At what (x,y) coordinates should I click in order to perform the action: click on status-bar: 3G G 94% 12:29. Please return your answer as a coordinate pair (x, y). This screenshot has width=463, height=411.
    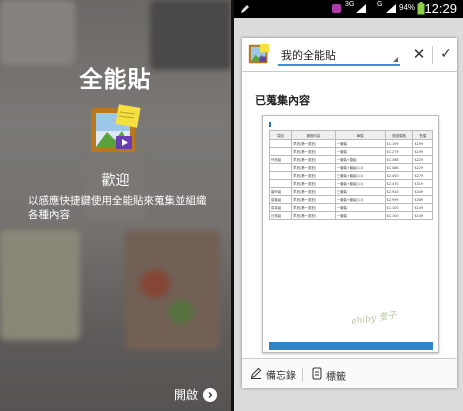
    Looking at the image, I should click on (348, 9).